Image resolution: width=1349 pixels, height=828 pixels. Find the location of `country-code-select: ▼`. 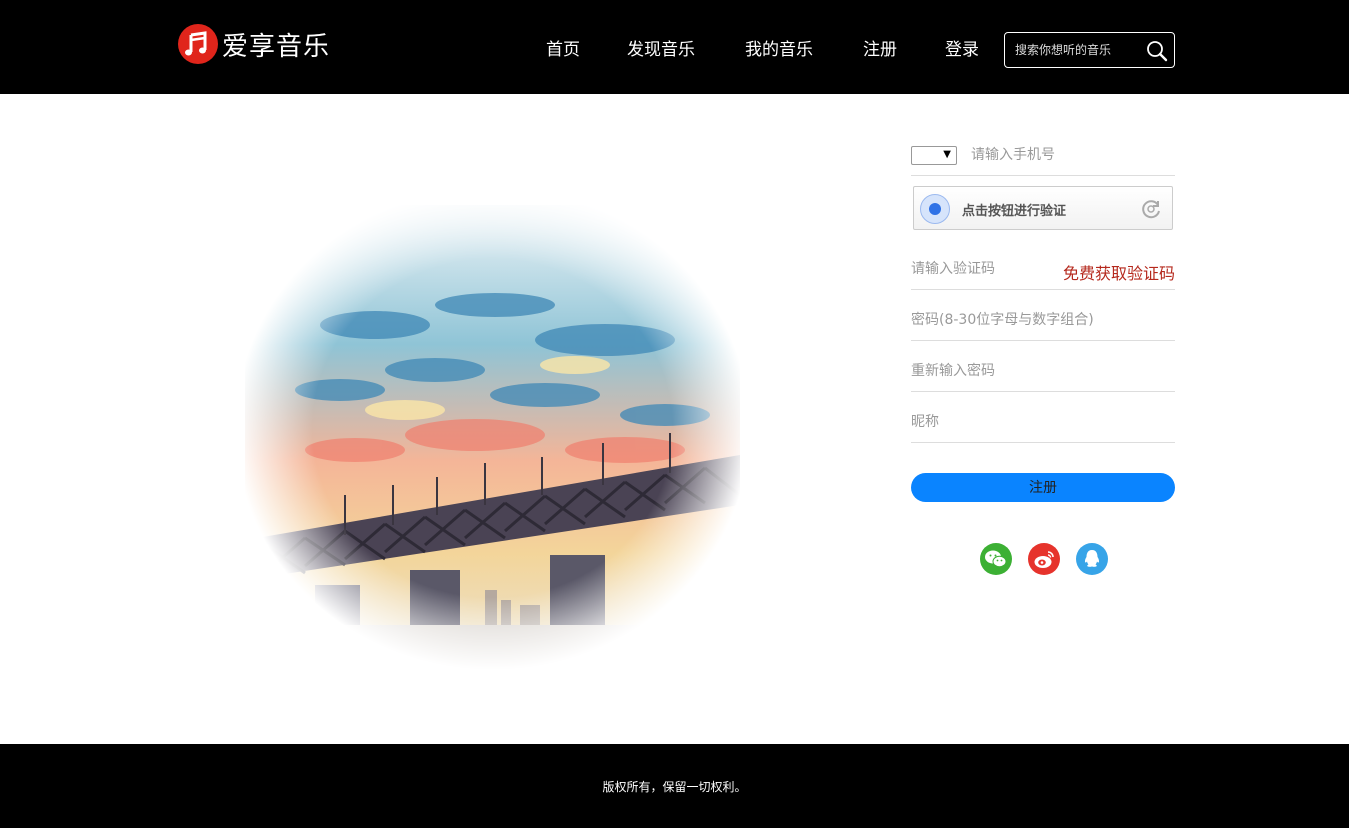

country-code-select: ▼ is located at coordinates (934, 155).